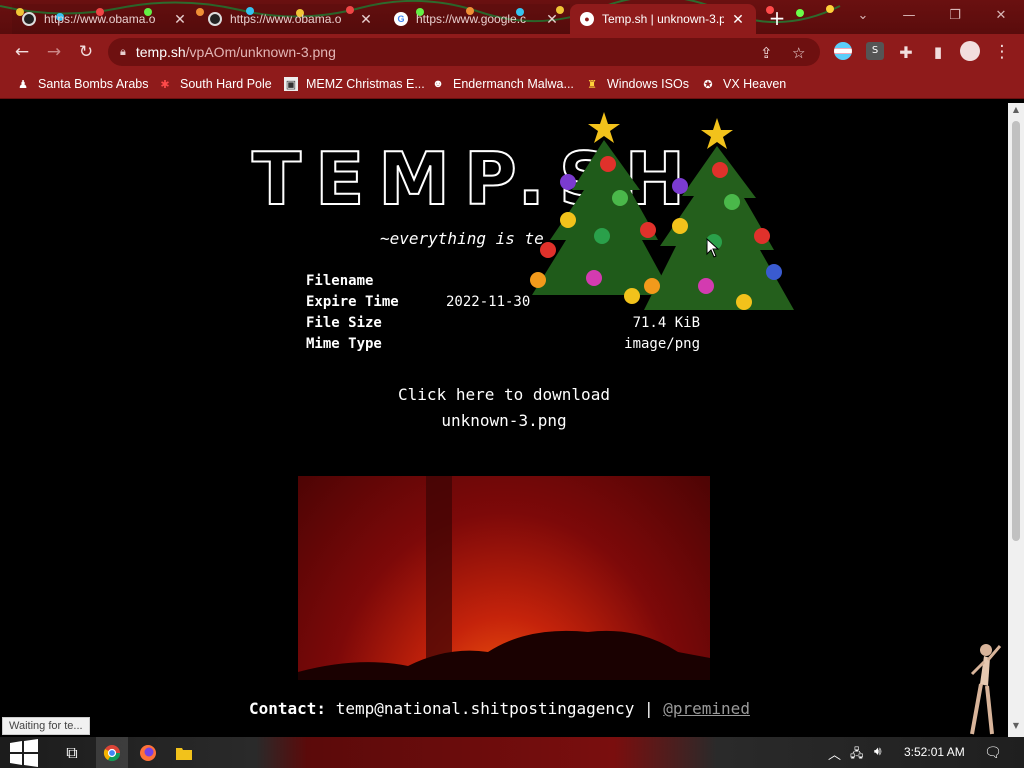  Describe the element at coordinates (708, 84) in the screenshot. I see `vx-heaven-icon: ✪` at that location.